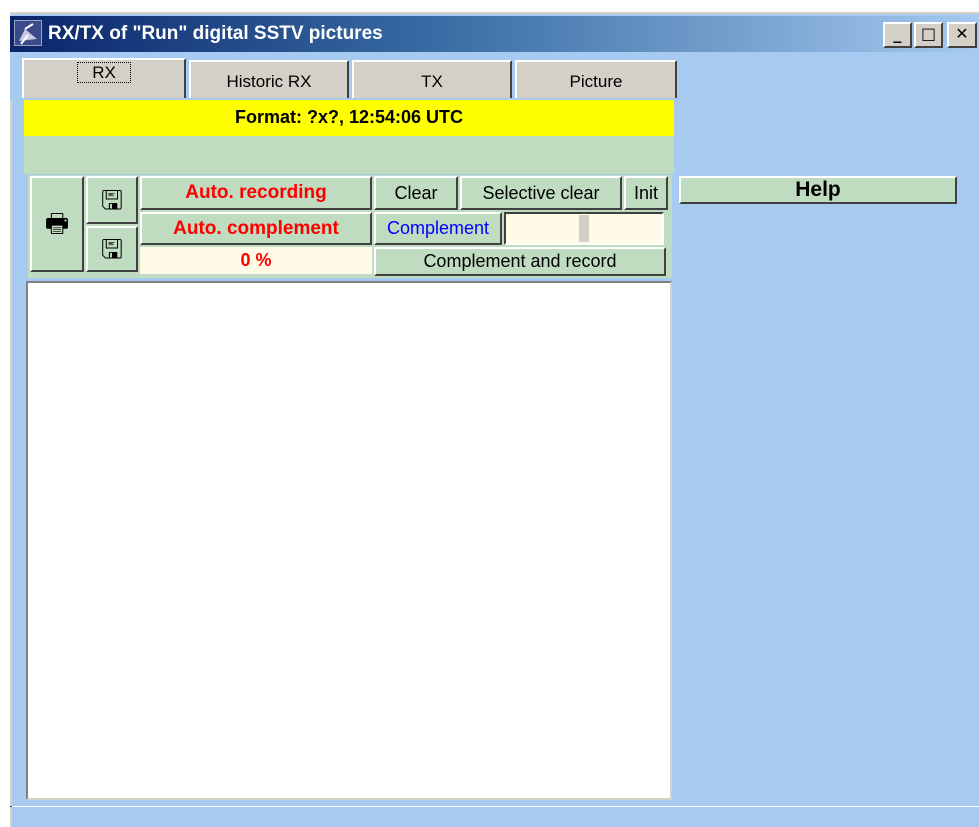 This screenshot has height=827, width=979. What do you see at coordinates (256, 193) in the screenshot?
I see `auto-recording-button: Auto. recording` at bounding box center [256, 193].